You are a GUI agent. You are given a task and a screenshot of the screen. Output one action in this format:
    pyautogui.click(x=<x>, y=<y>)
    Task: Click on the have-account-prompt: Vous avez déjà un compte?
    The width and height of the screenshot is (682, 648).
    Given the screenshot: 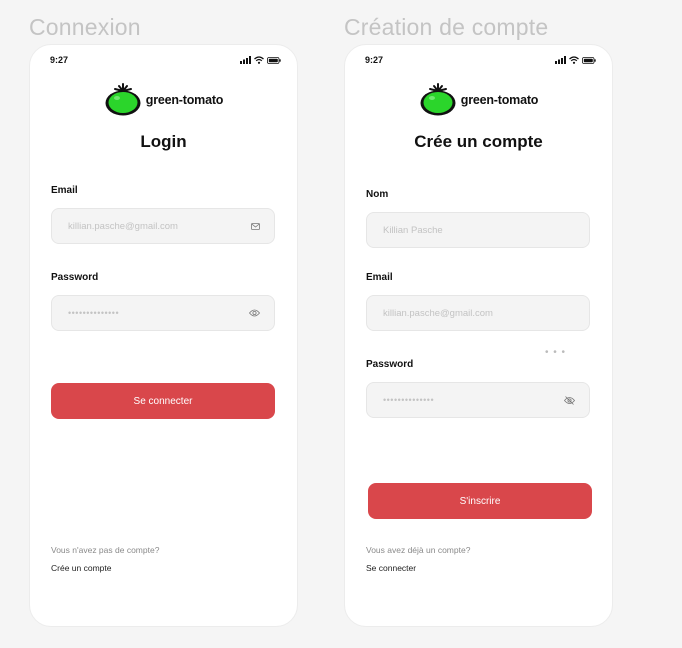 What is the action you would take?
    pyautogui.click(x=418, y=550)
    